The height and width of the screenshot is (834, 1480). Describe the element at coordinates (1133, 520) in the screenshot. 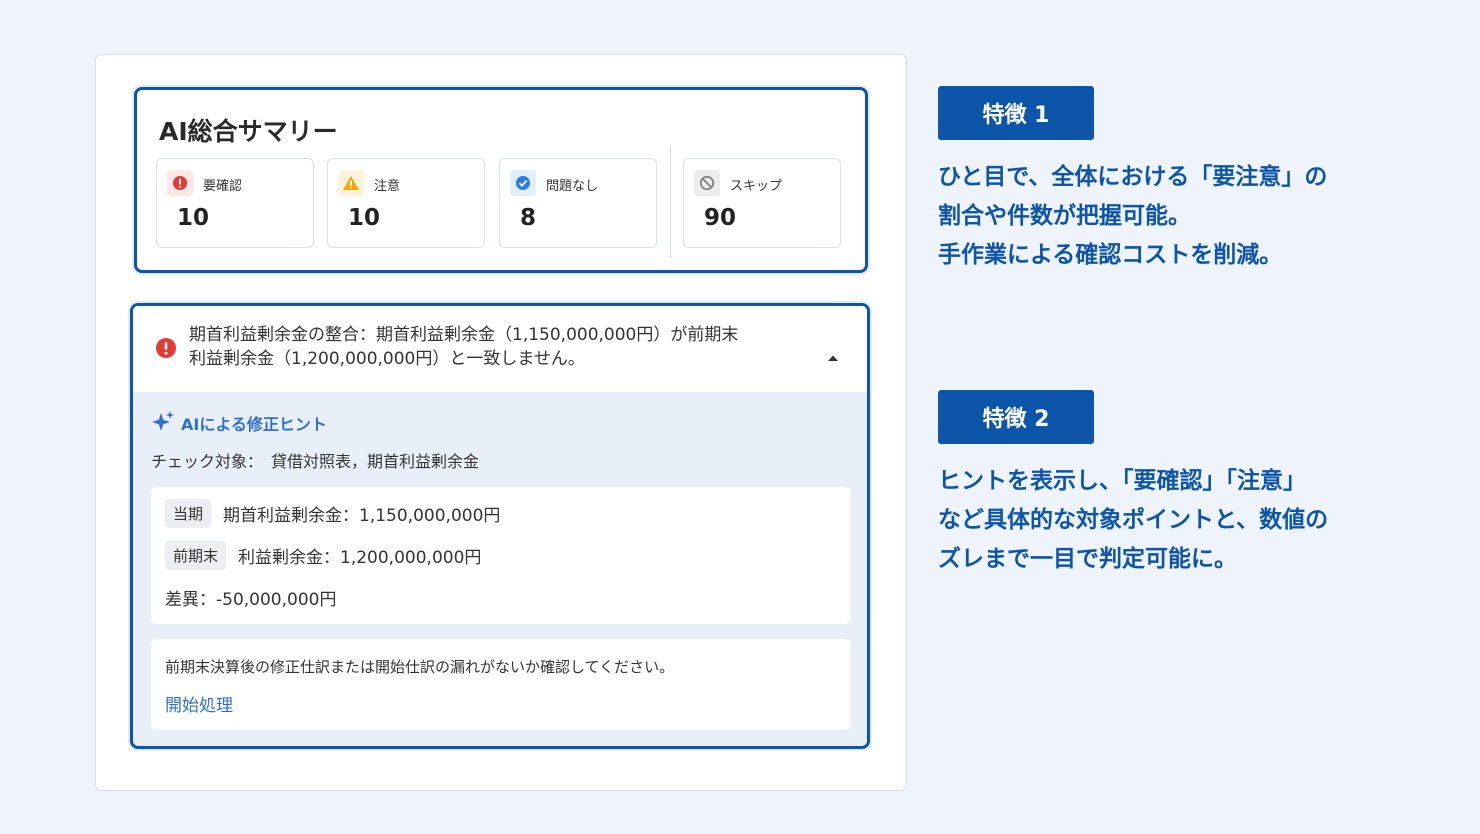

I see `feature-line: など具体的な対象ポイントと、数値の` at that location.